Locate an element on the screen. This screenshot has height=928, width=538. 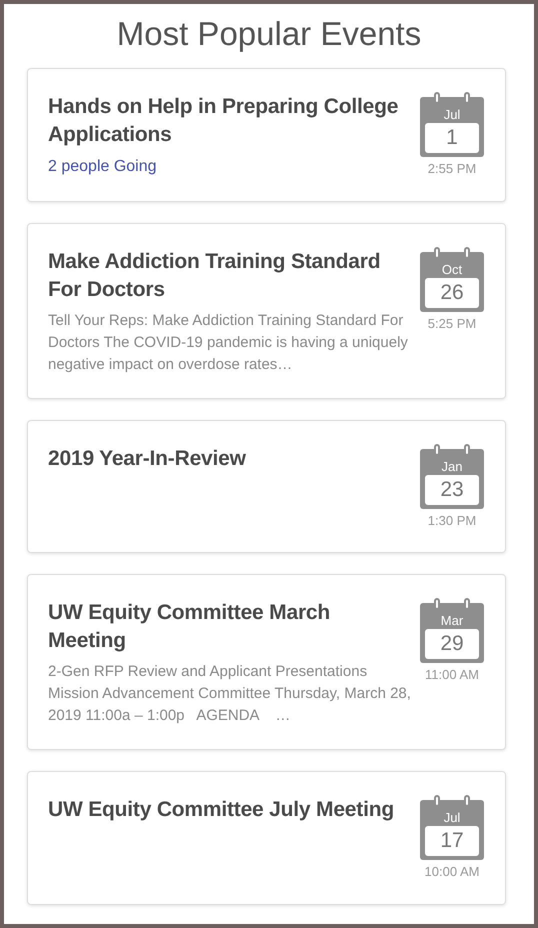
page-heading: Most Popular Events is located at coordinates (269, 34).